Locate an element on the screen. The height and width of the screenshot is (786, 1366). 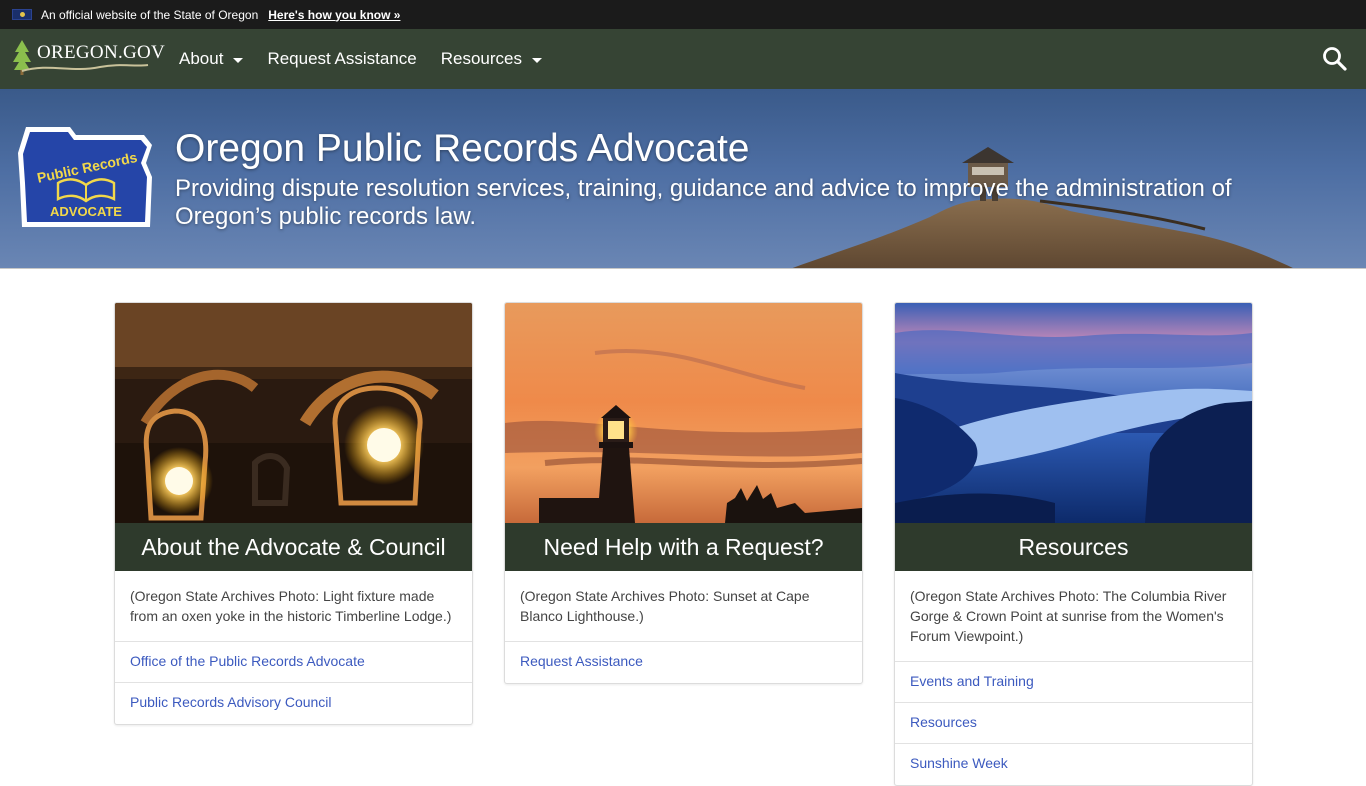
public-records-advocate-logo: Public Records ADVOCATE is located at coordinates (85, 177).